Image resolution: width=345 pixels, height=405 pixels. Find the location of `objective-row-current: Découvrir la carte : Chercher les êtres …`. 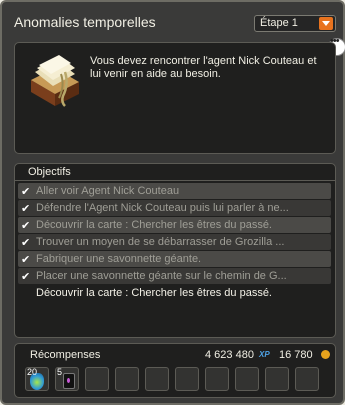

objective-row-current: Découvrir la carte : Chercher les êtres … is located at coordinates (174, 293).